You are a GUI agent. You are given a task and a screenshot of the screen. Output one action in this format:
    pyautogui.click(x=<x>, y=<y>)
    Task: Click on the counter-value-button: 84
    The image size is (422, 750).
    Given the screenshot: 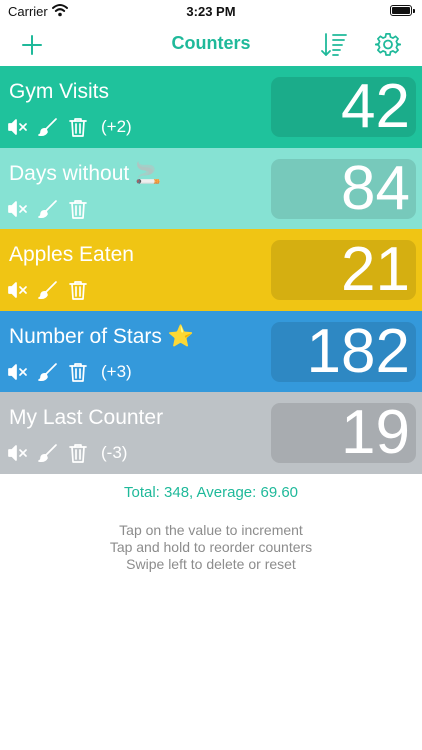 What is the action you would take?
    pyautogui.click(x=343, y=188)
    